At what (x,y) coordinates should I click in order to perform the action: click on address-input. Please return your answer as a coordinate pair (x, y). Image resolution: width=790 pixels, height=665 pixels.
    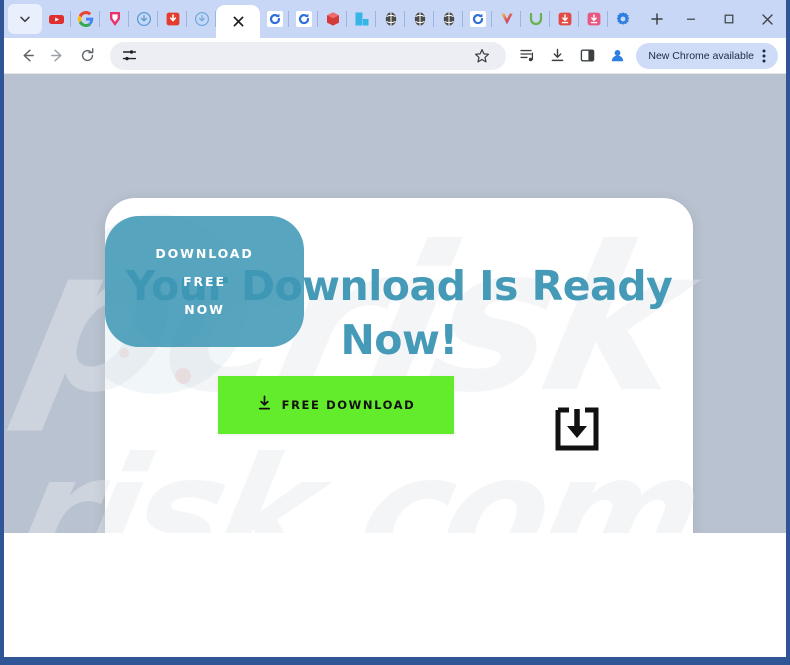
    Looking at the image, I should click on (308, 55).